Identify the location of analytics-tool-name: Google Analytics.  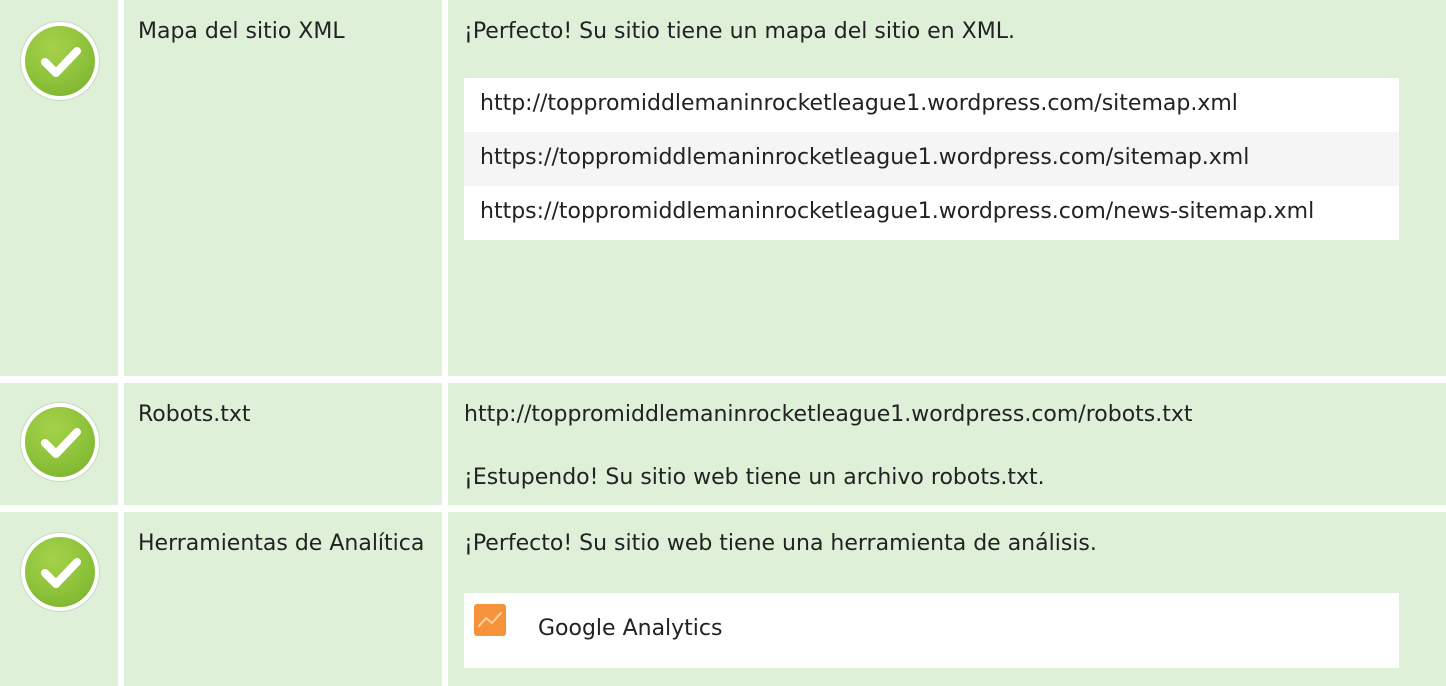
(630, 628).